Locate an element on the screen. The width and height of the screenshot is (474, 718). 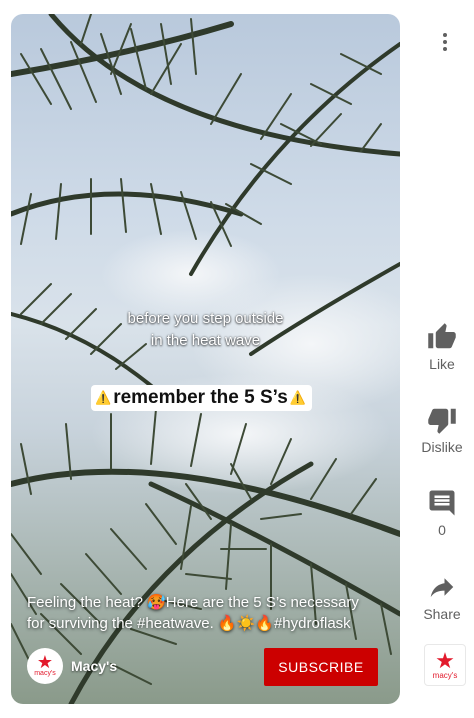
caption-line-2: in the heat wave is located at coordinates (205, 340).